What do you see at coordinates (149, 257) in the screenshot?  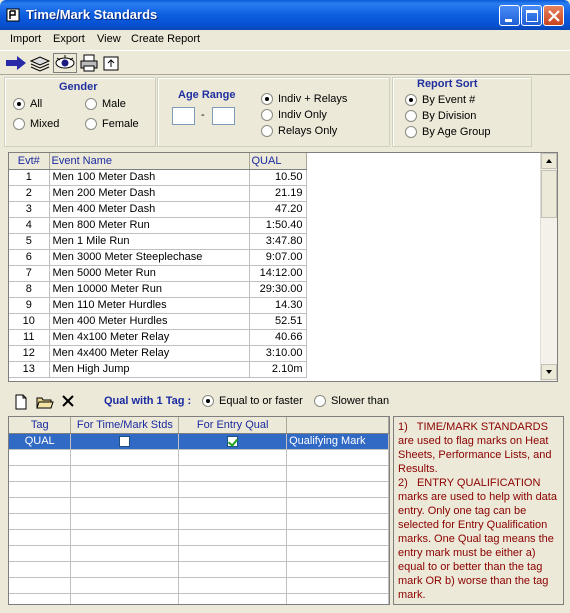 I see `event-name-cell: Men 3000 Meter Steeplechase` at bounding box center [149, 257].